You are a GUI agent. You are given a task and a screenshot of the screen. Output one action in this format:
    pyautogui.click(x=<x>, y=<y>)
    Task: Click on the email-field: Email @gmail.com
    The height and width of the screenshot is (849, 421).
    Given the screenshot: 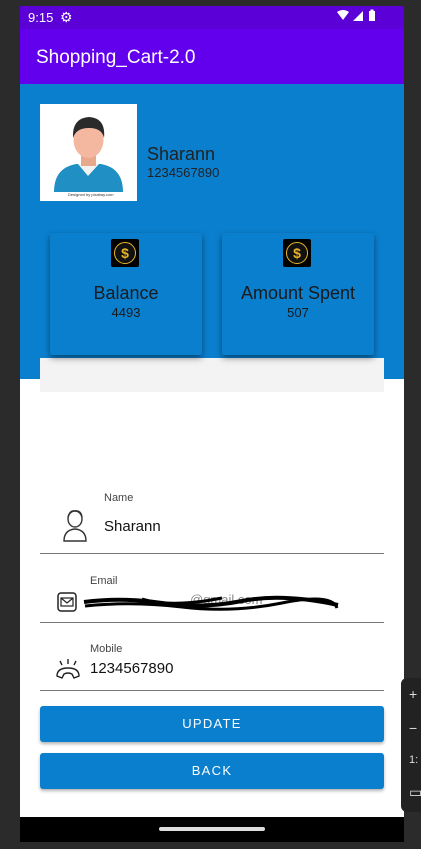 What is the action you would take?
    pyautogui.click(x=212, y=595)
    